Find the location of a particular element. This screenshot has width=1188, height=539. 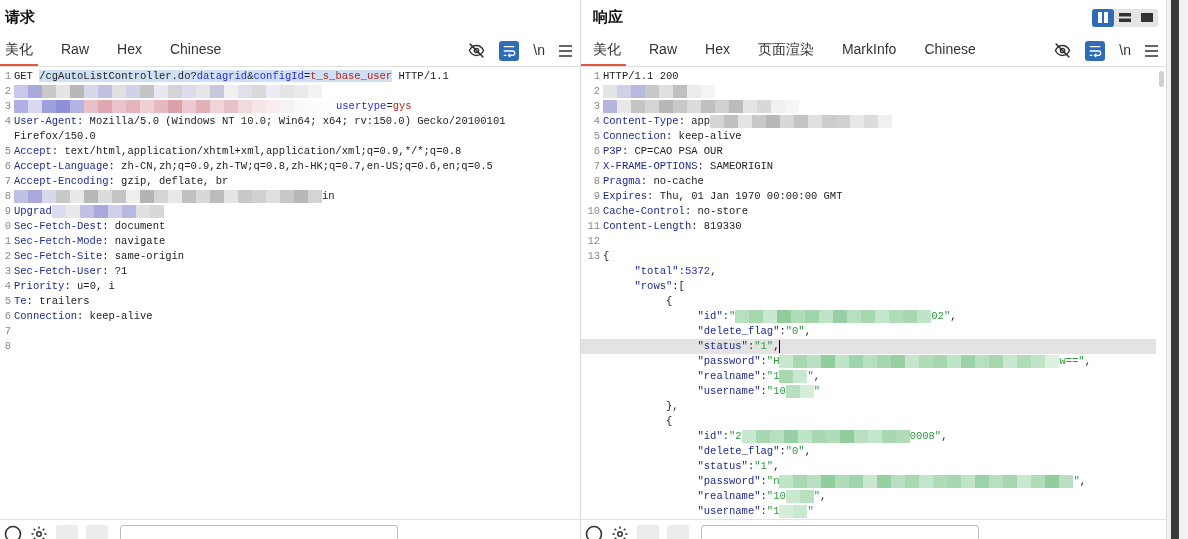

json-string: "10 is located at coordinates (776, 391).